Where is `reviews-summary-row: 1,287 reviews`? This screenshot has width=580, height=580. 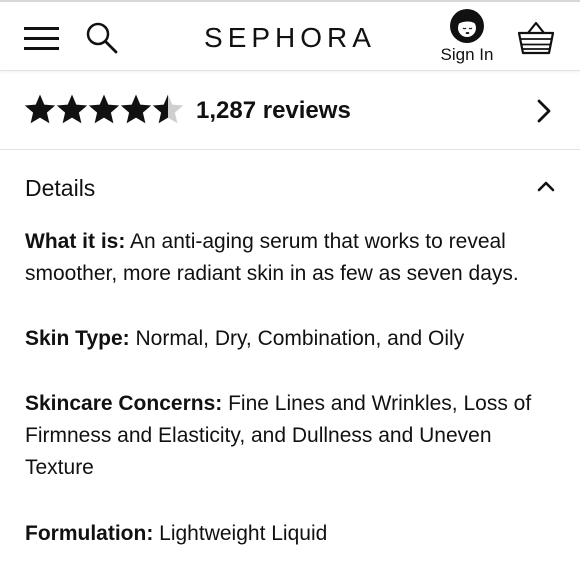 reviews-summary-row: 1,287 reviews is located at coordinates (290, 110).